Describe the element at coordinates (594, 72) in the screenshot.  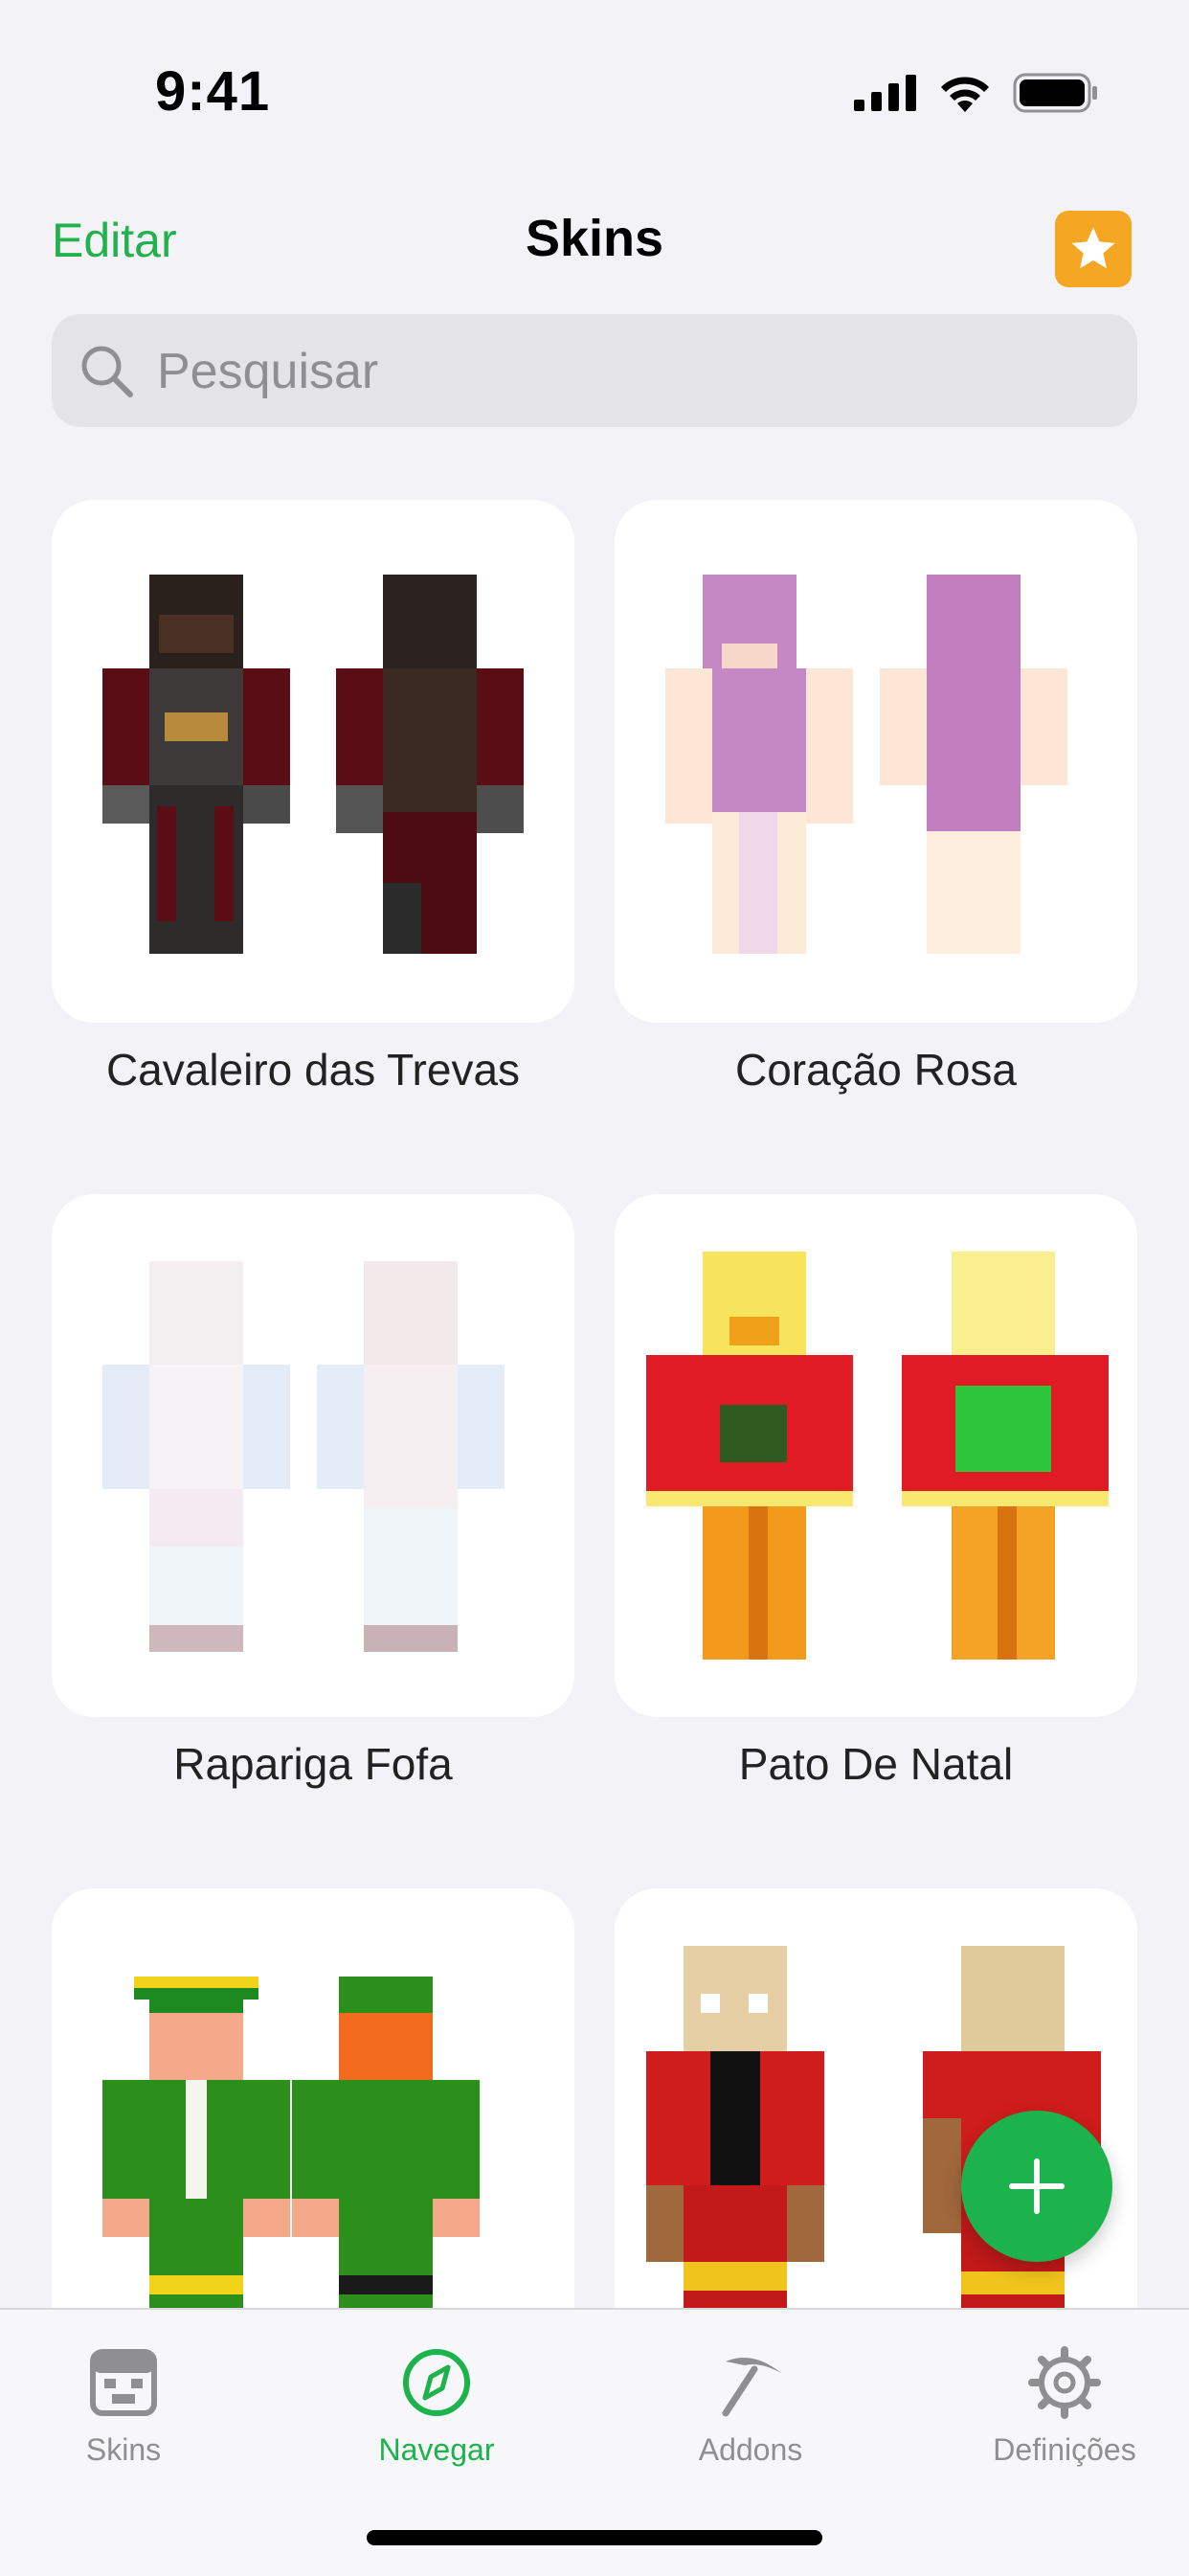
I see `status-bar: 9:41` at that location.